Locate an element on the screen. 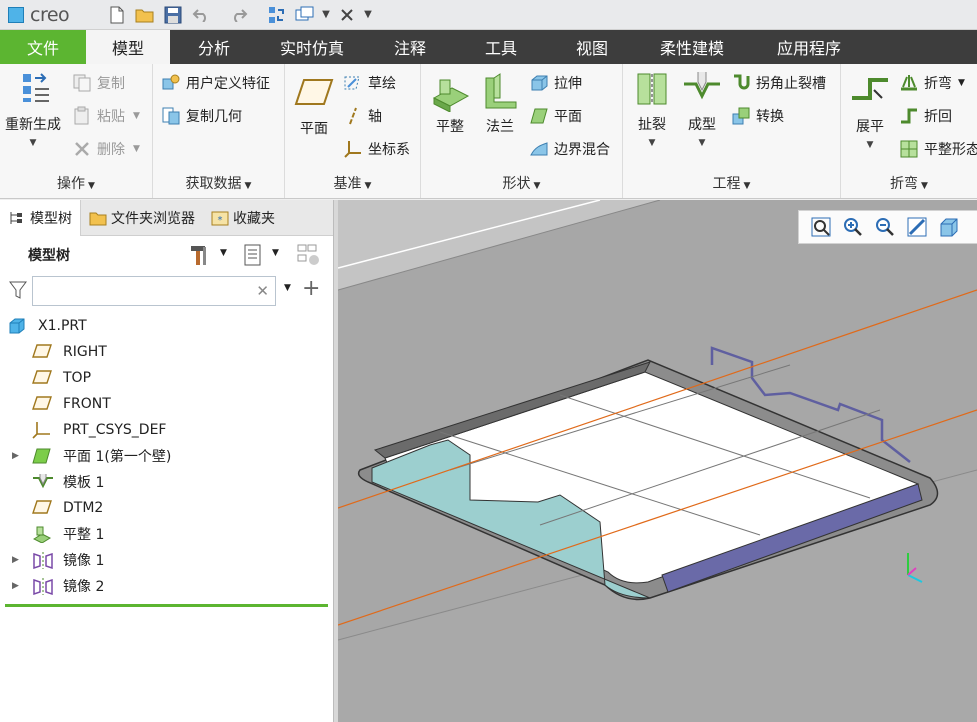 This screenshot has height=722, width=977. axis-button: 轴 is located at coordinates (362, 116).